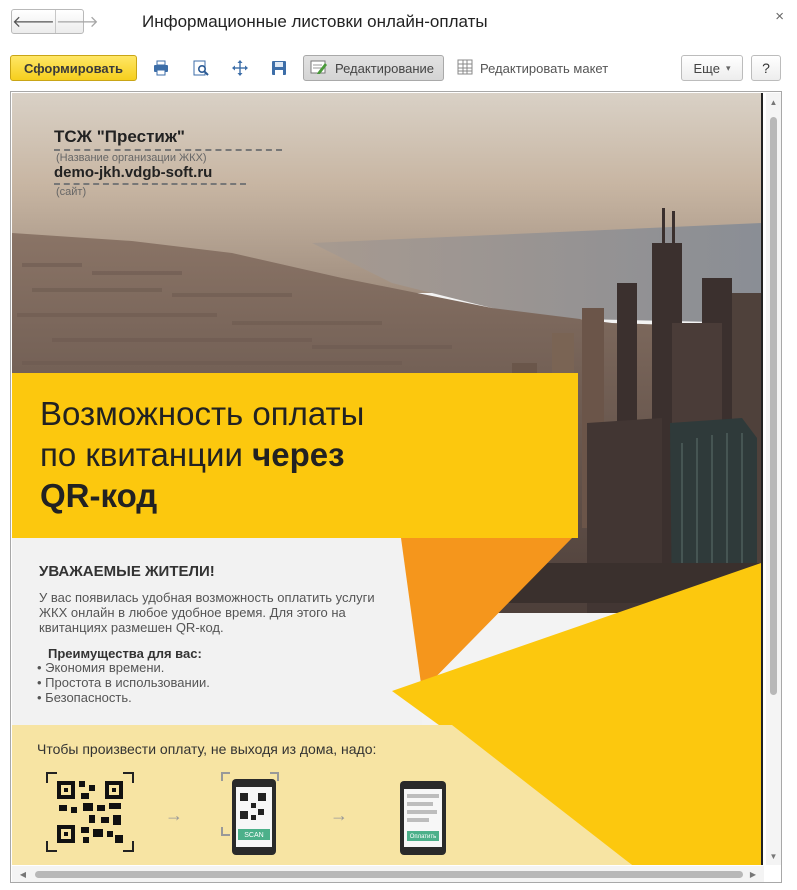 The width and height of the screenshot is (797, 890). I want to click on horizontal-scroll-thumb, so click(389, 874).